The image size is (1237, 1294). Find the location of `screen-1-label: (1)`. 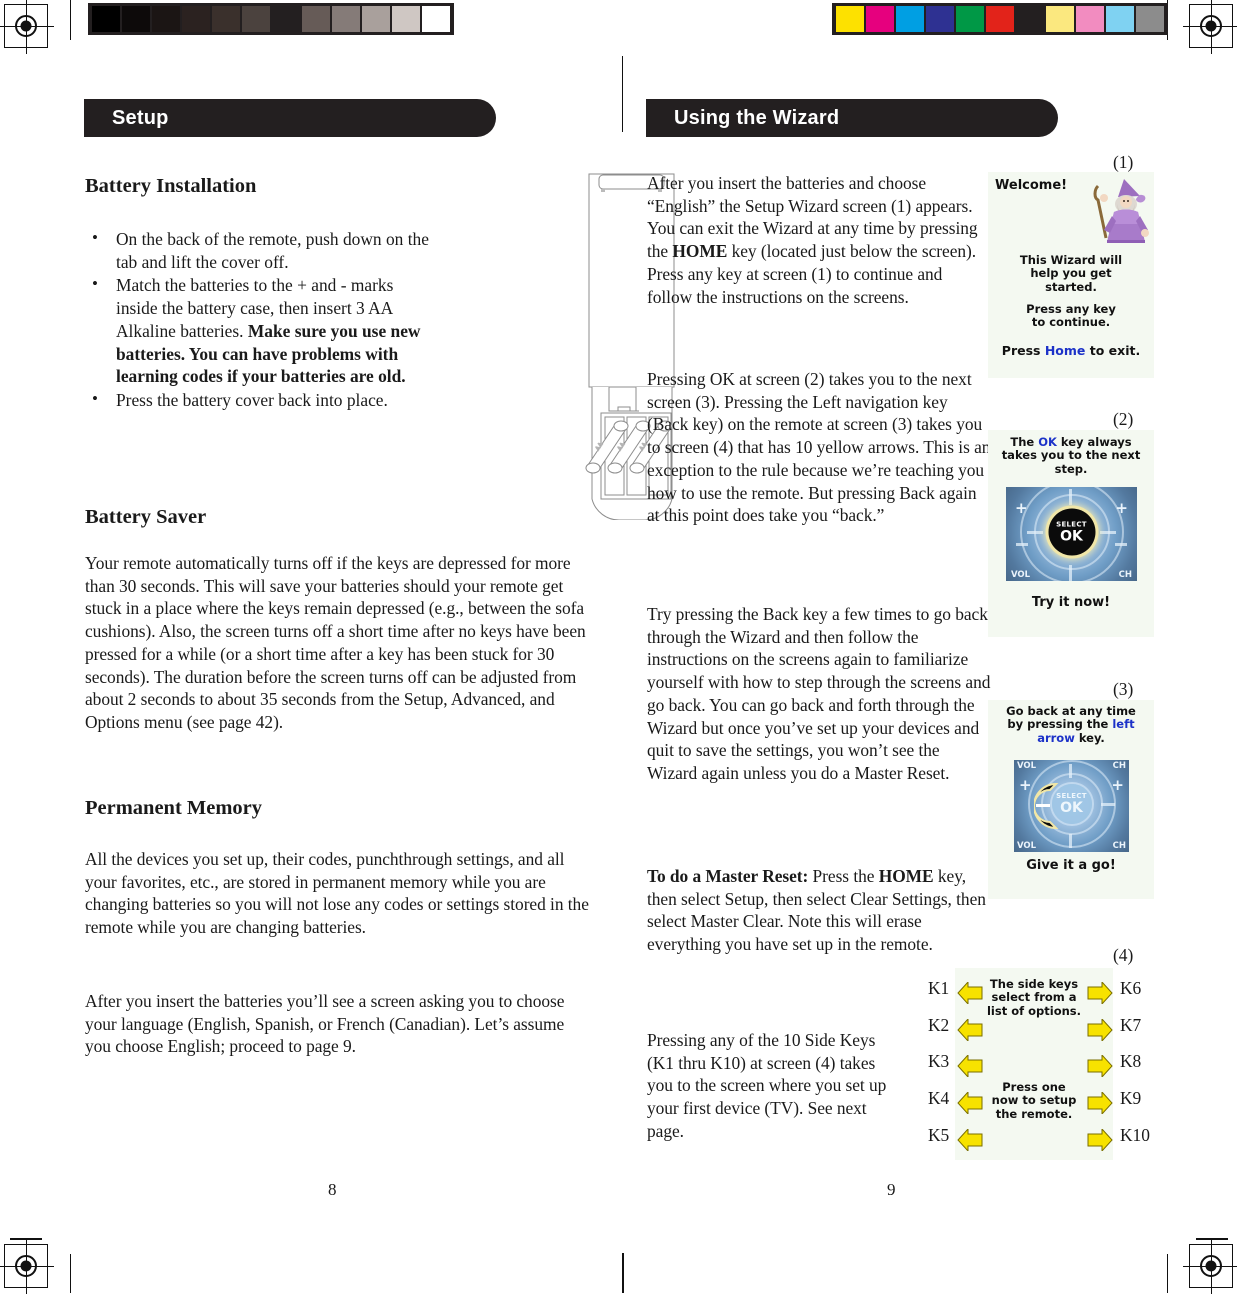

screen-1-label: (1) is located at coordinates (1123, 162).